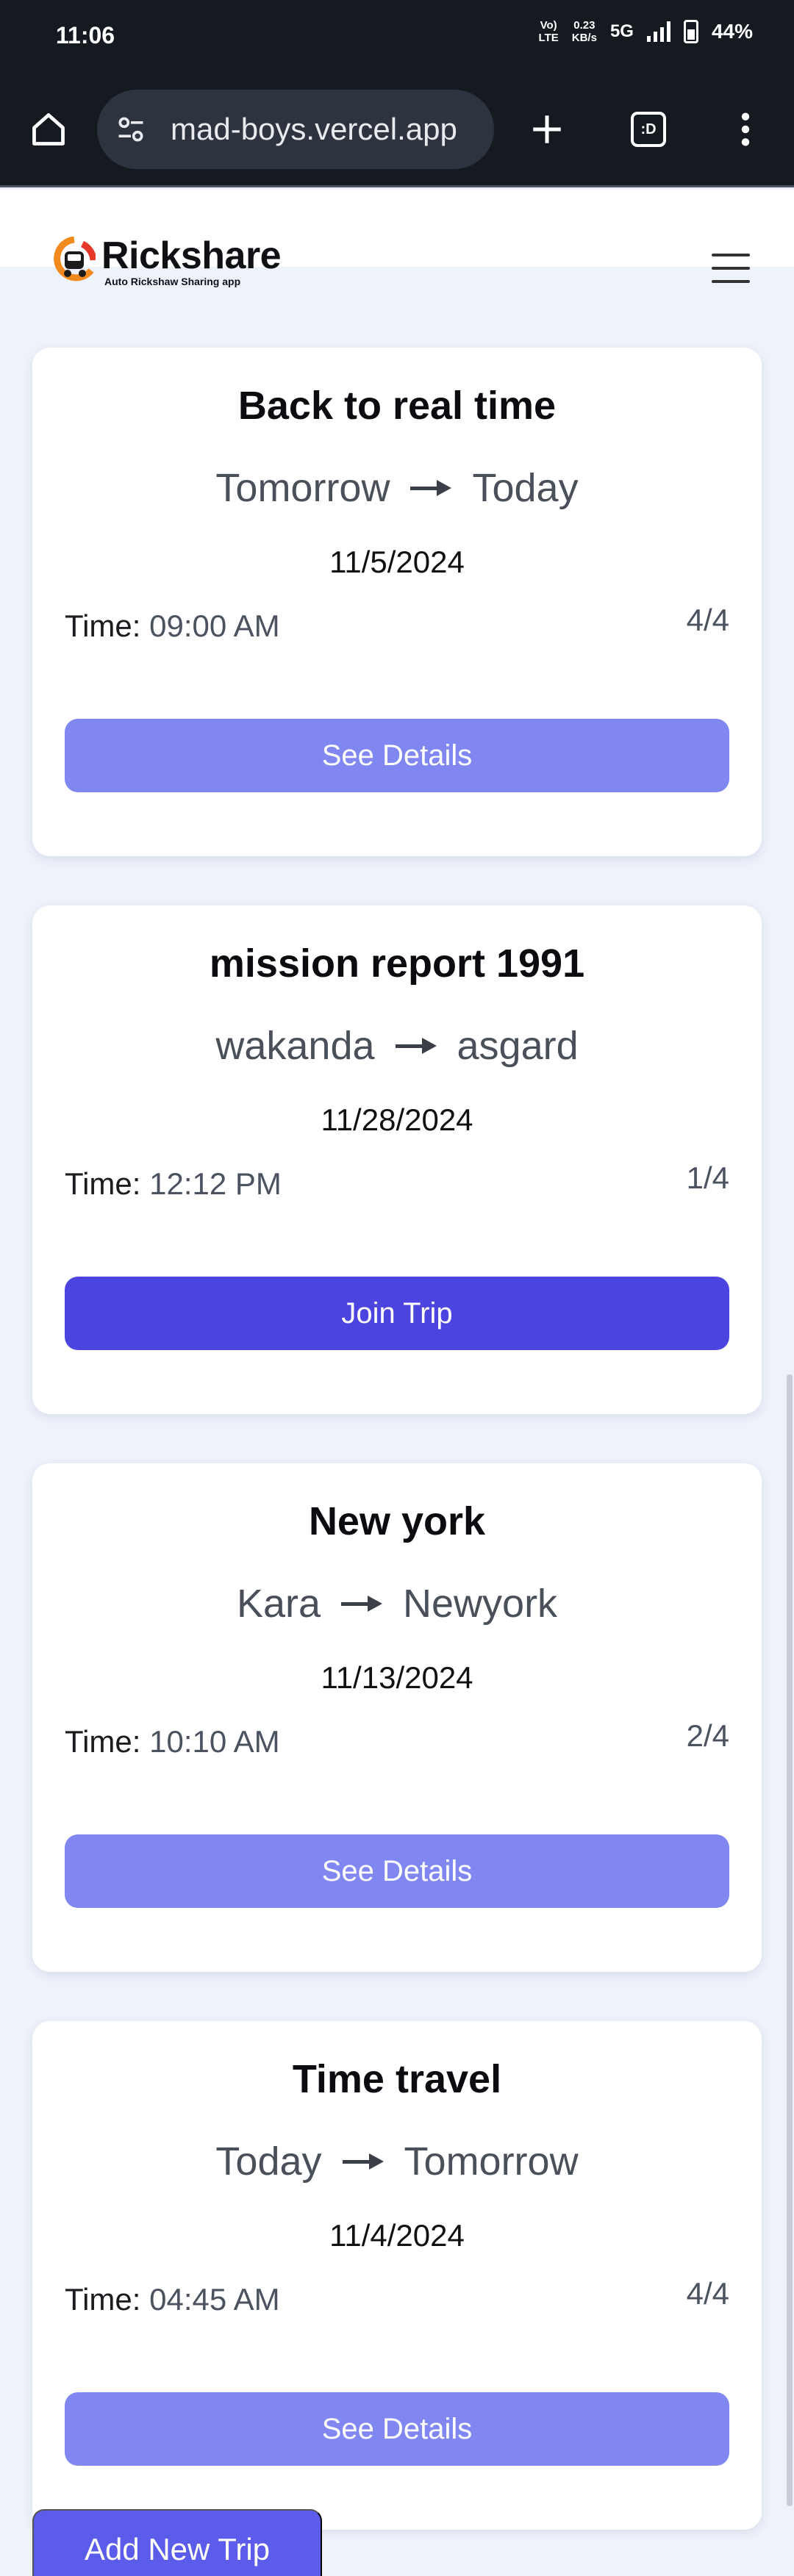 Image resolution: width=794 pixels, height=2576 pixels. Describe the element at coordinates (177, 2542) in the screenshot. I see `add-new-trip-button: Add New Trip` at that location.